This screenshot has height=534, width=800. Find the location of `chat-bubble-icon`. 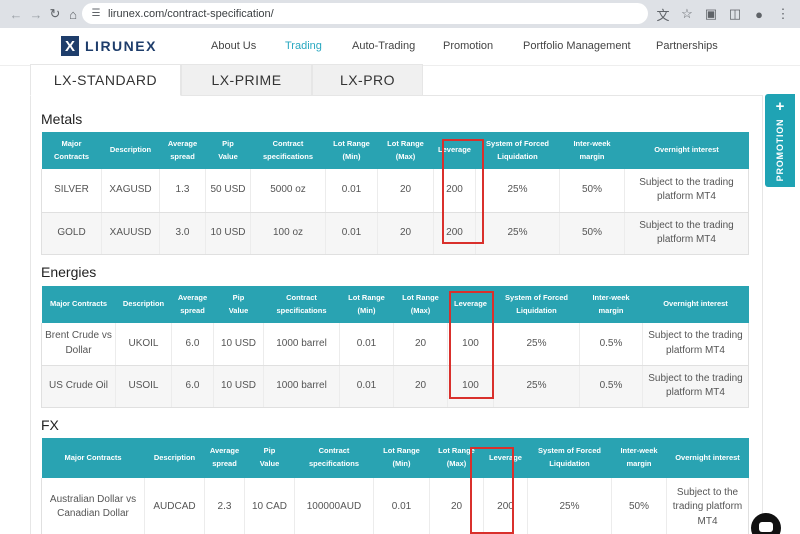

chat-bubble-icon is located at coordinates (766, 527).